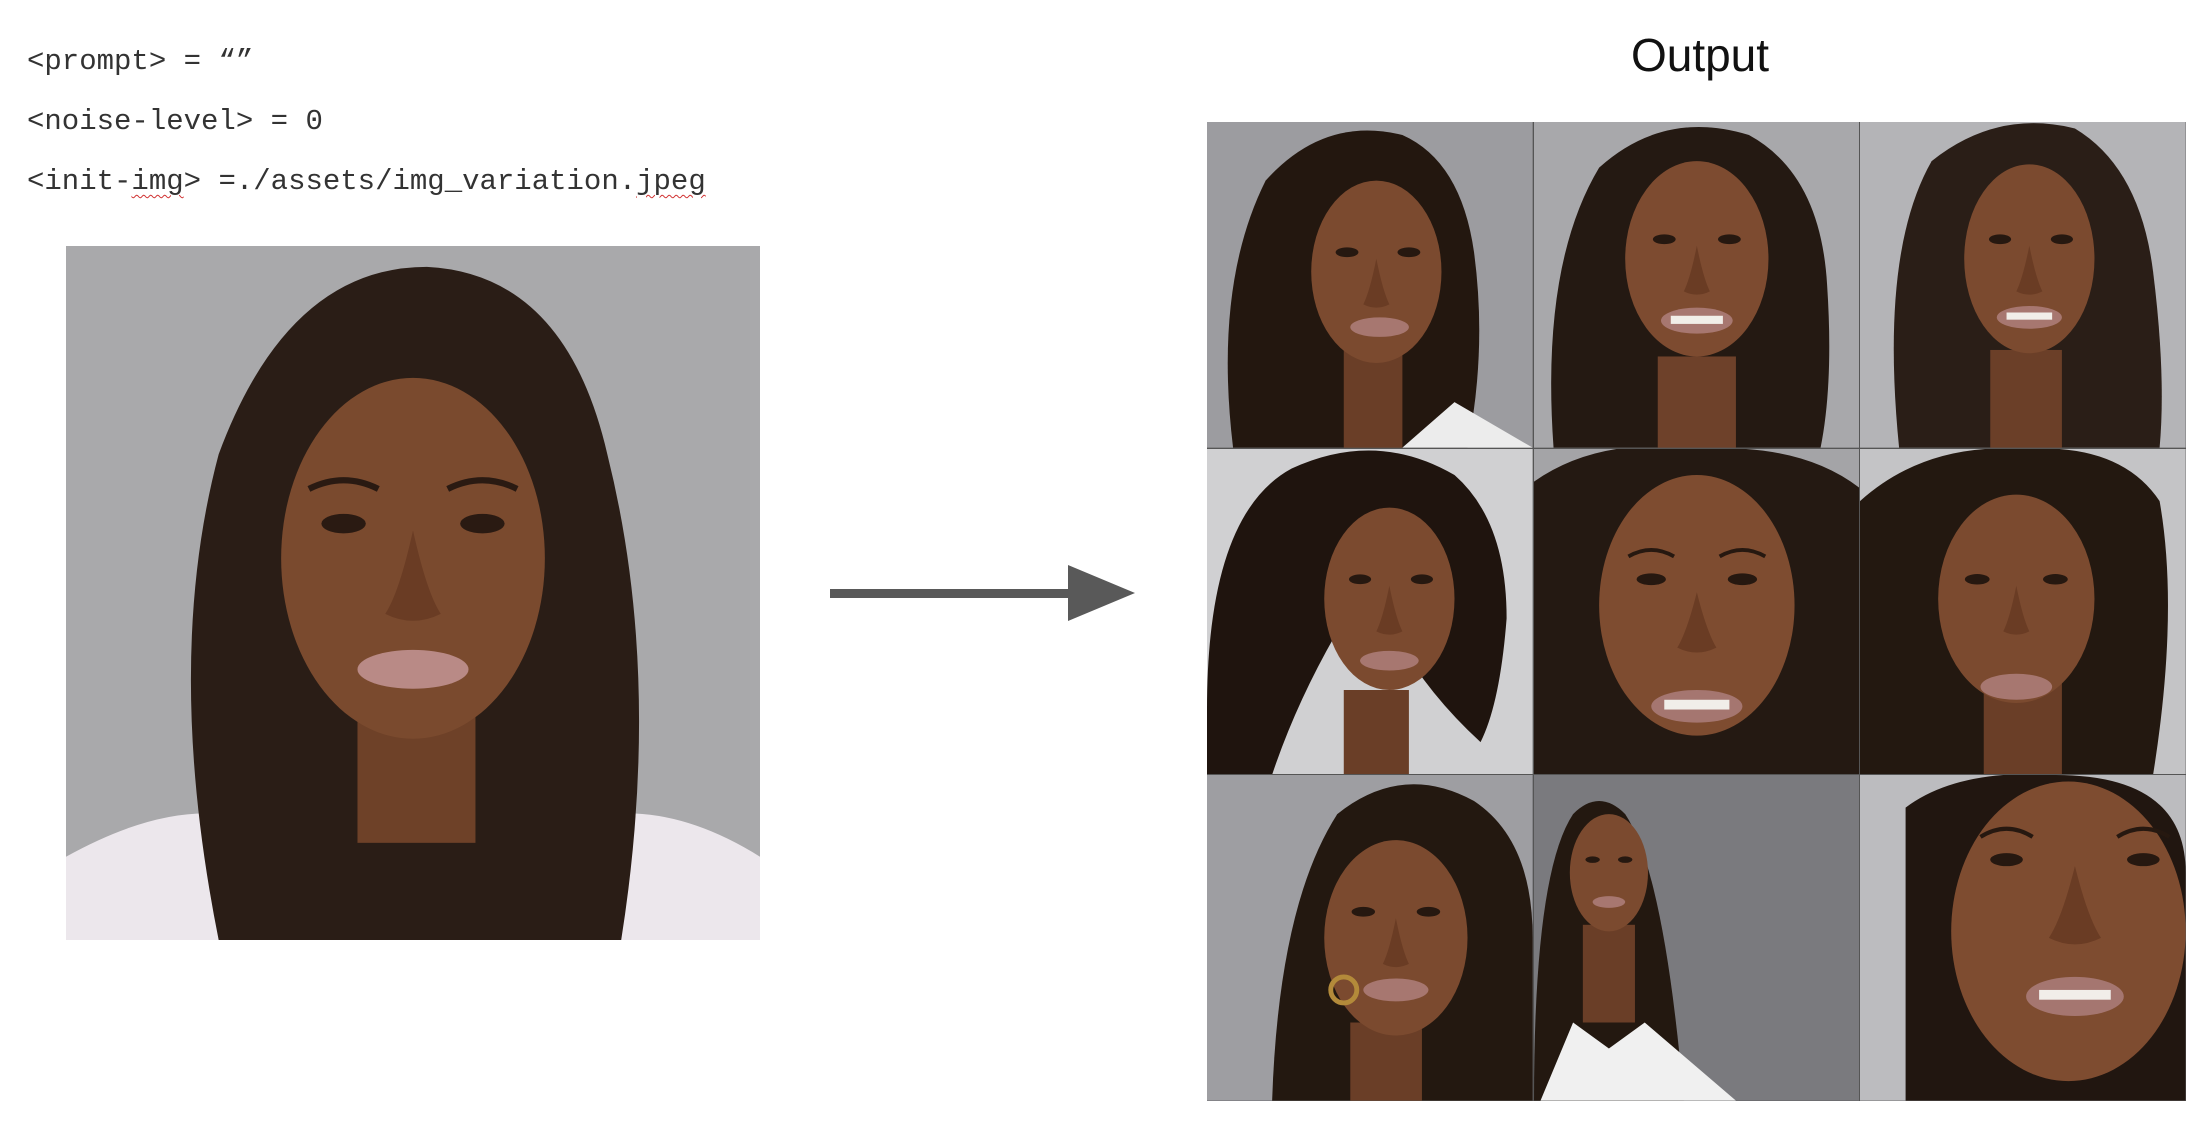  I want to click on noise-level-param: <noise-level> = 0, so click(175, 121).